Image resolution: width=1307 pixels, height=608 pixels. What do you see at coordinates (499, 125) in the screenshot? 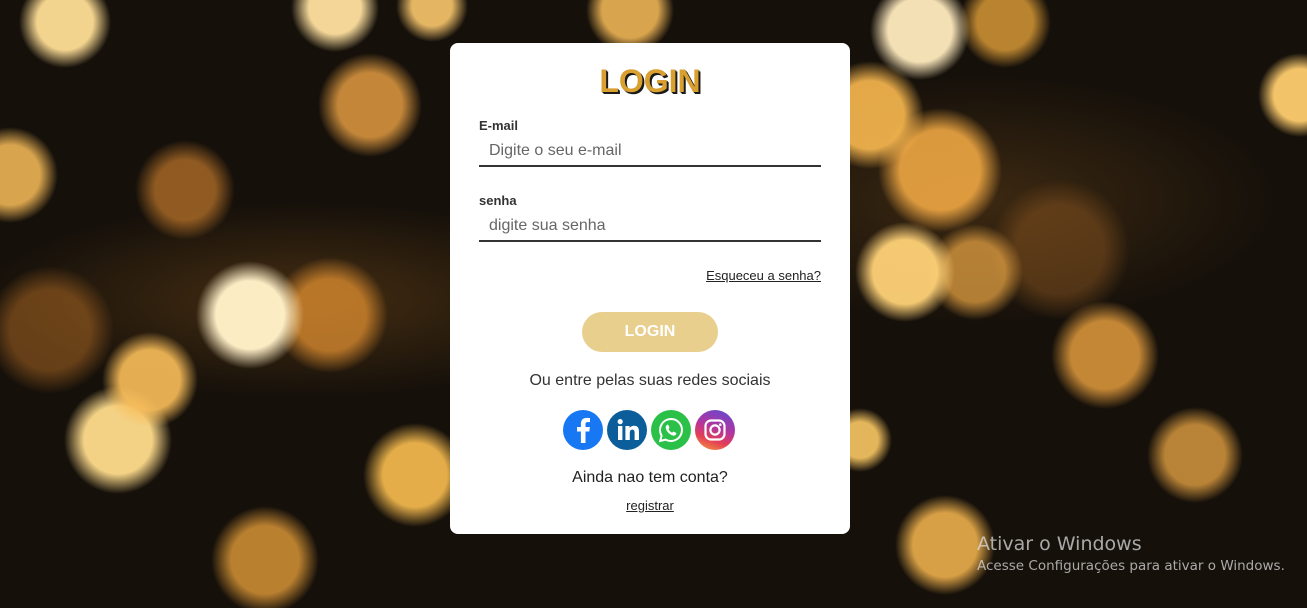
I see `email-label: E-mail` at bounding box center [499, 125].